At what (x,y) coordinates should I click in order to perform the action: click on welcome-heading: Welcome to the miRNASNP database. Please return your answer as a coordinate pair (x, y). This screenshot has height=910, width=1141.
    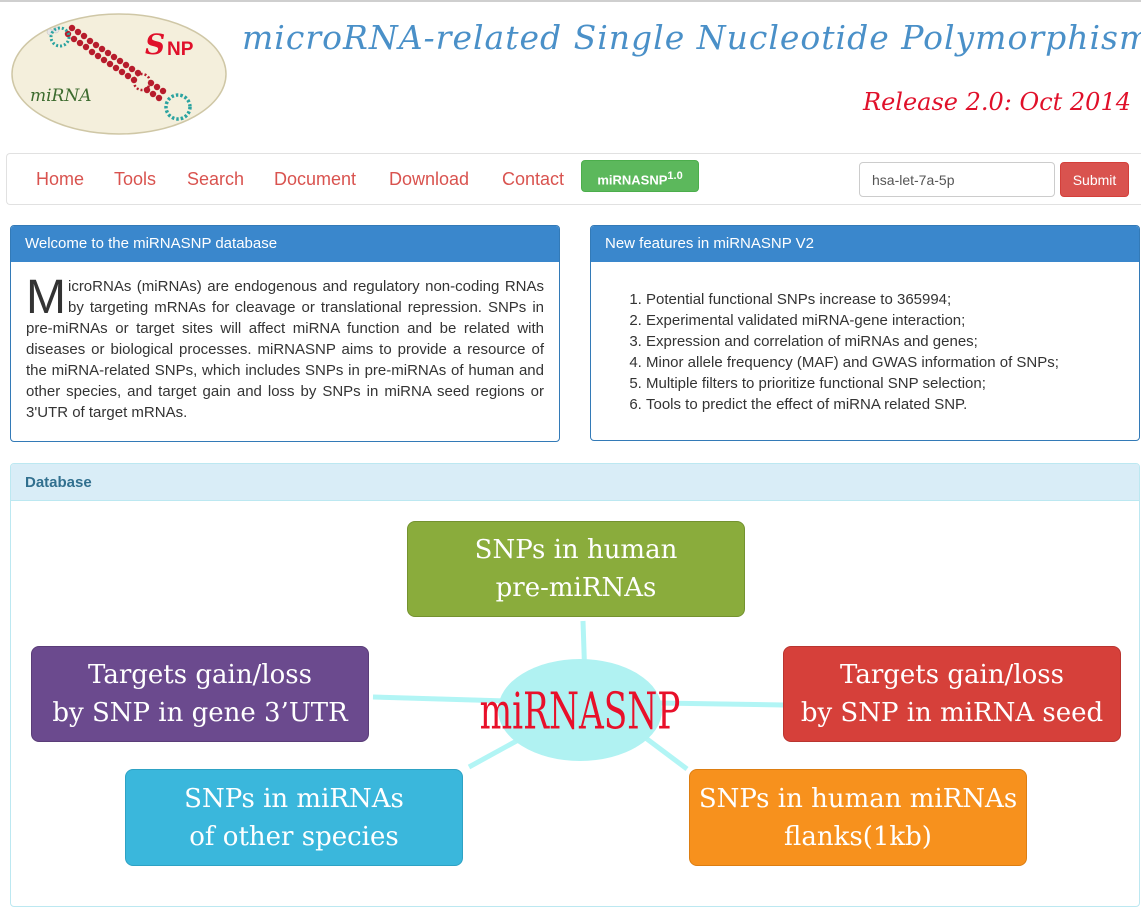
    Looking at the image, I should click on (285, 244).